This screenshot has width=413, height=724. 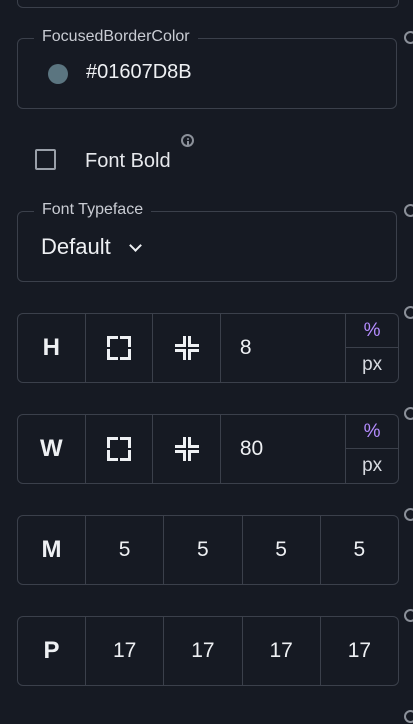 What do you see at coordinates (280, 651) in the screenshot?
I see `padding-bottom-input: 17` at bounding box center [280, 651].